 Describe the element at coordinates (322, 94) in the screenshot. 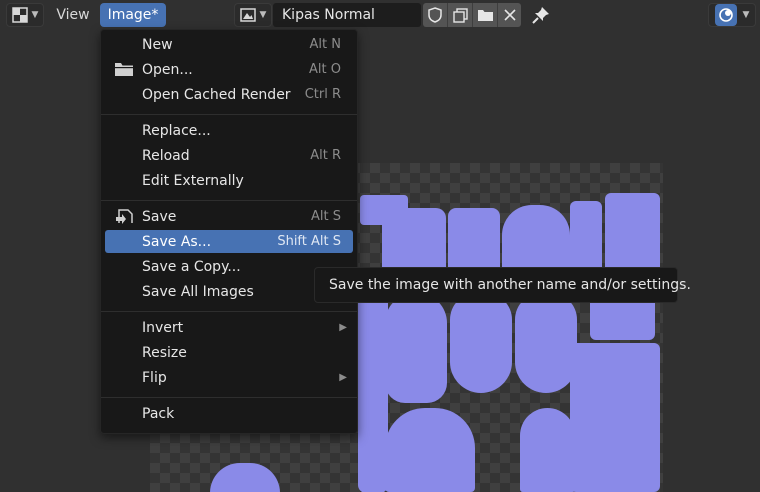

I see `menu-item-shortcut: Ctrl R` at that location.